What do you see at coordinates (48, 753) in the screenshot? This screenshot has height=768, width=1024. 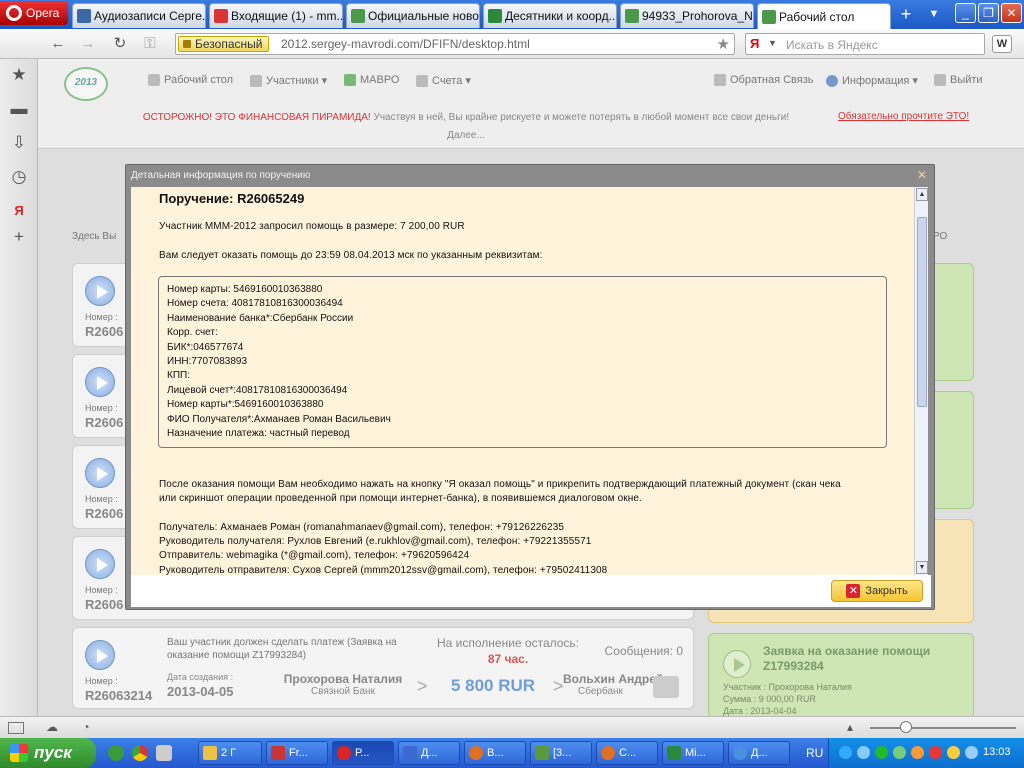 I see `start-button: пуск` at bounding box center [48, 753].